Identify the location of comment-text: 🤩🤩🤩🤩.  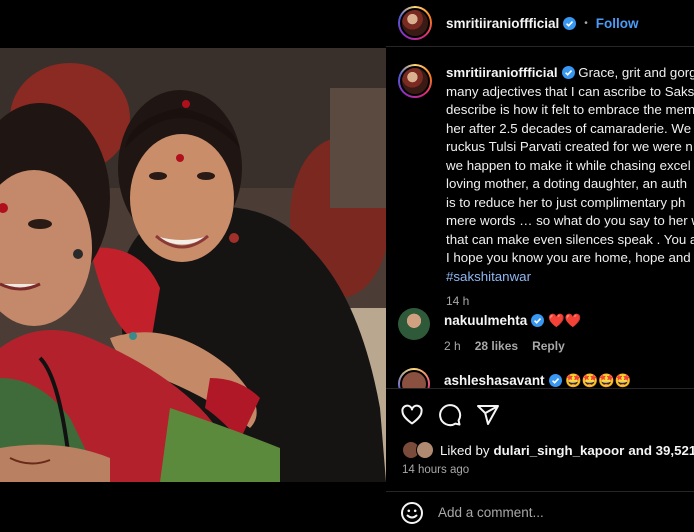
(598, 380).